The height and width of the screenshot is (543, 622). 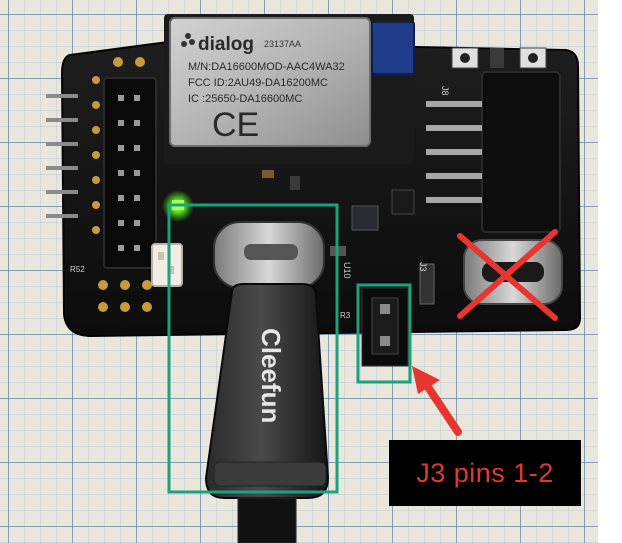 I want to click on module-brand: dialog, so click(x=226, y=44).